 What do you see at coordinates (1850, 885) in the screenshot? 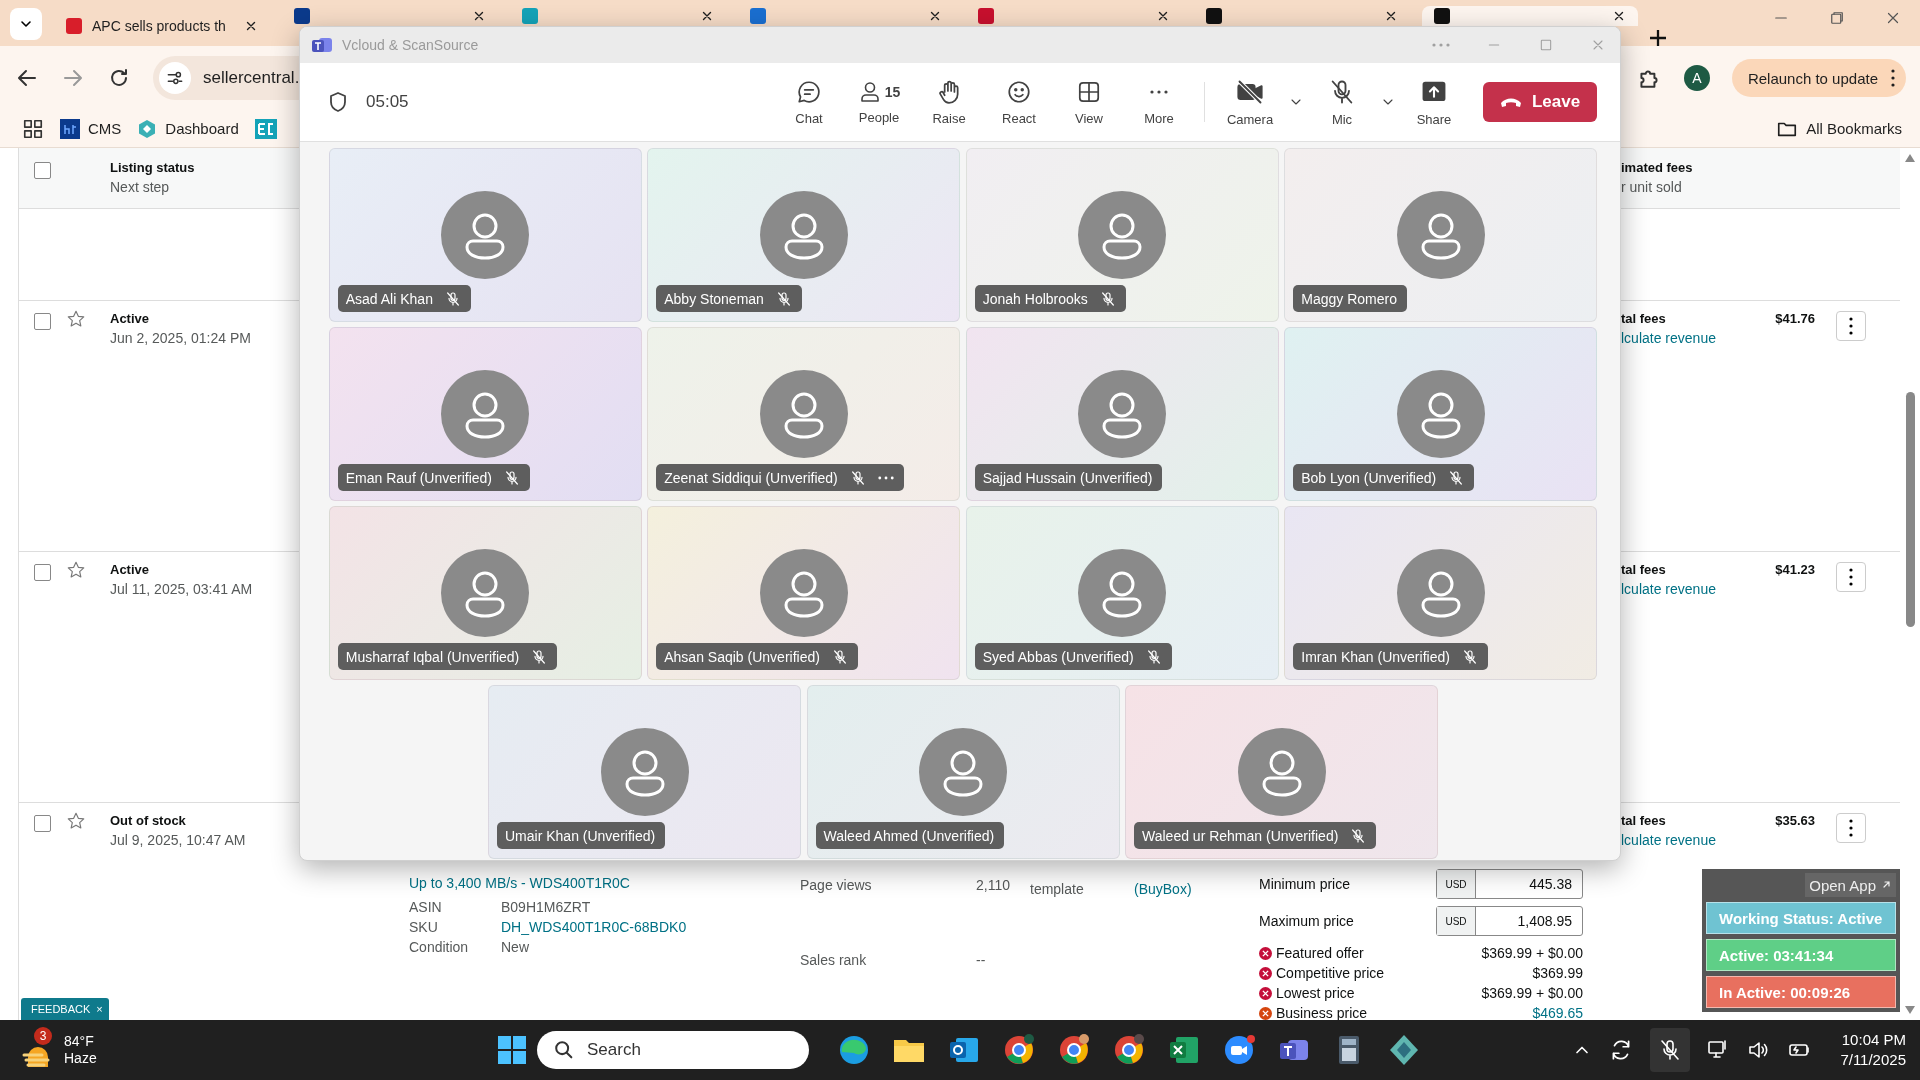
I see `open-app-button: Open App` at bounding box center [1850, 885].